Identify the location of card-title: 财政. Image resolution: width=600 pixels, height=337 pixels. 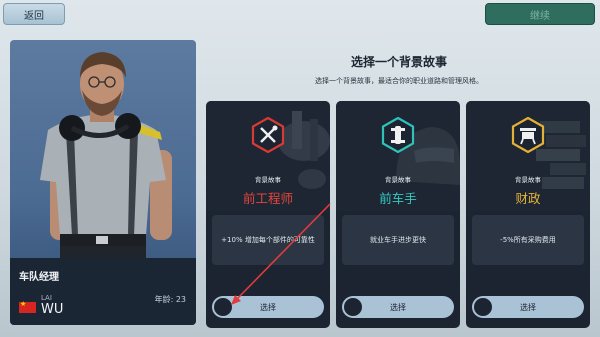
(528, 198).